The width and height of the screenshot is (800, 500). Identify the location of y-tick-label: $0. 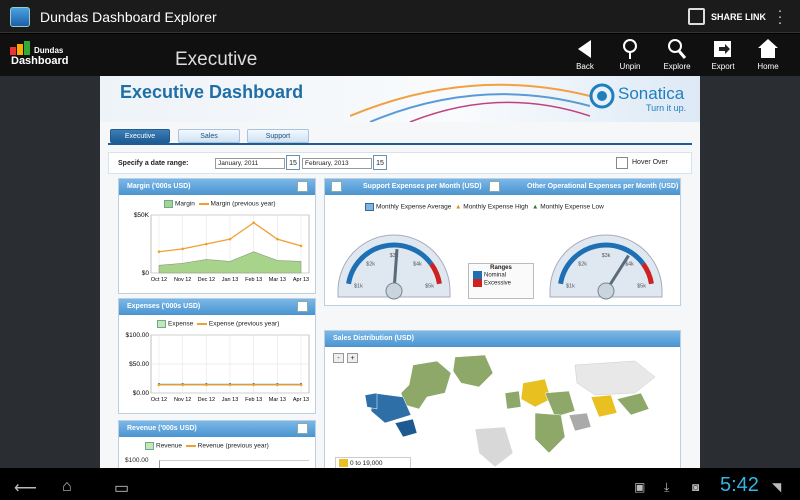
(146, 273).